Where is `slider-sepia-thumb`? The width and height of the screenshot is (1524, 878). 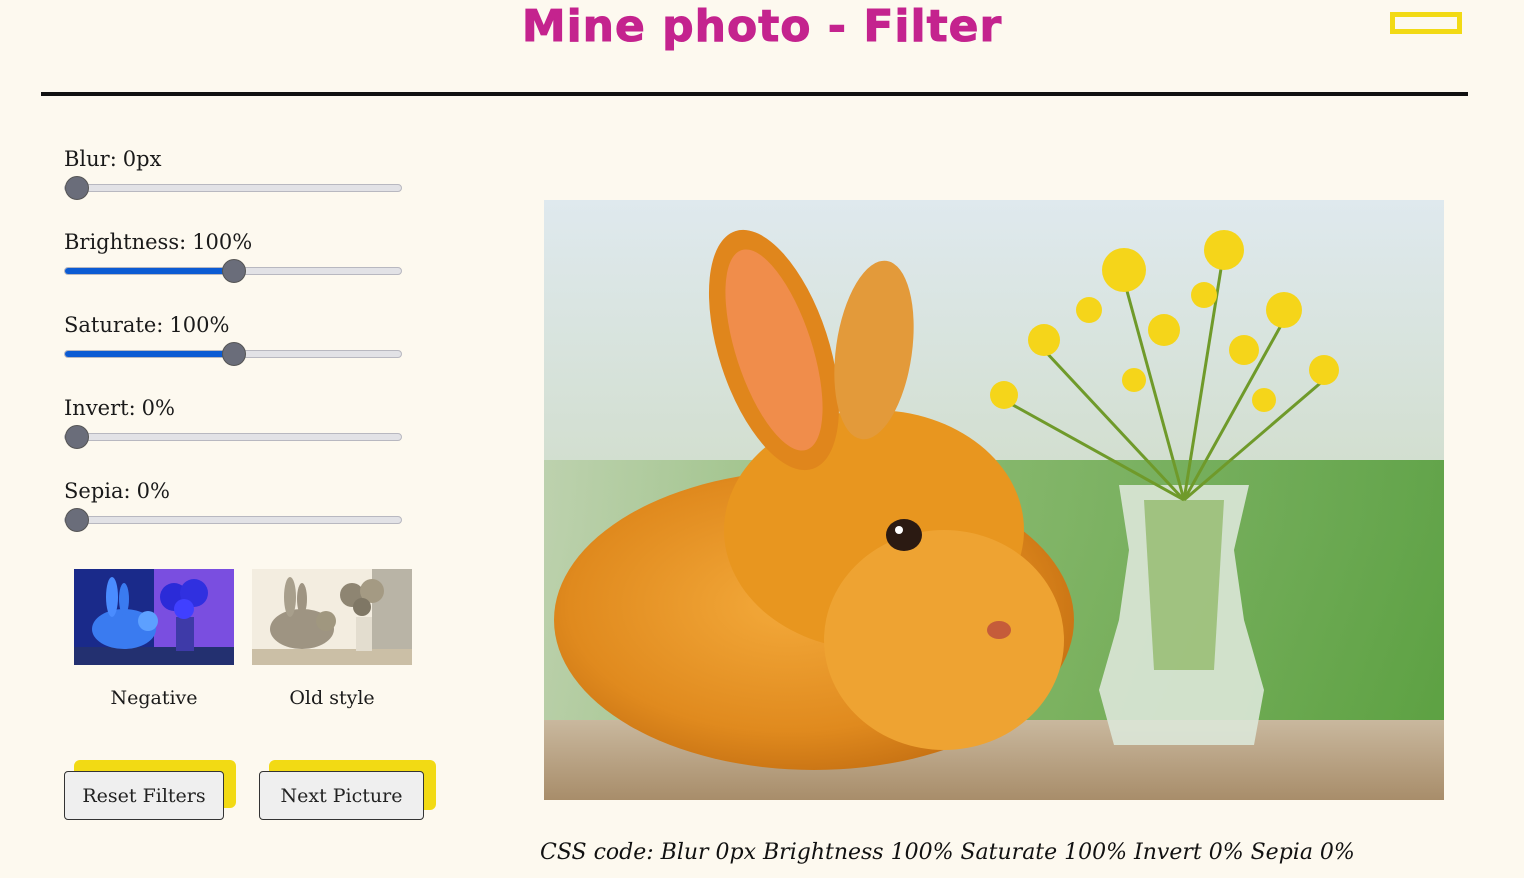 slider-sepia-thumb is located at coordinates (77, 520).